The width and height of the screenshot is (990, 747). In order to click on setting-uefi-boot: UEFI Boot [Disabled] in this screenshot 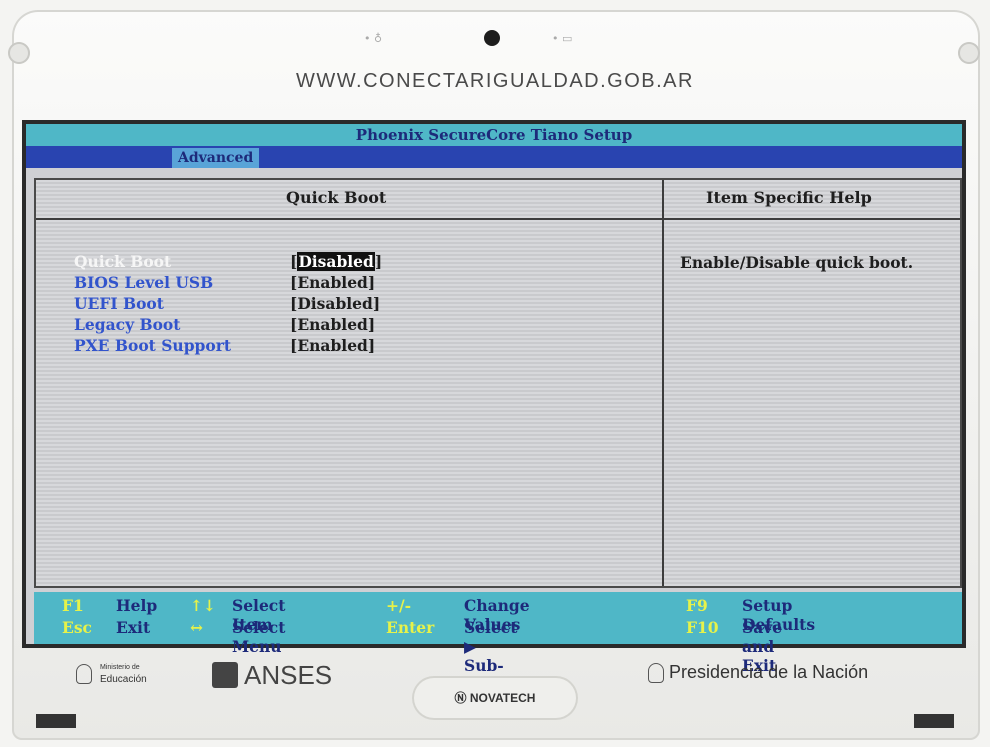, I will do `click(254, 304)`.